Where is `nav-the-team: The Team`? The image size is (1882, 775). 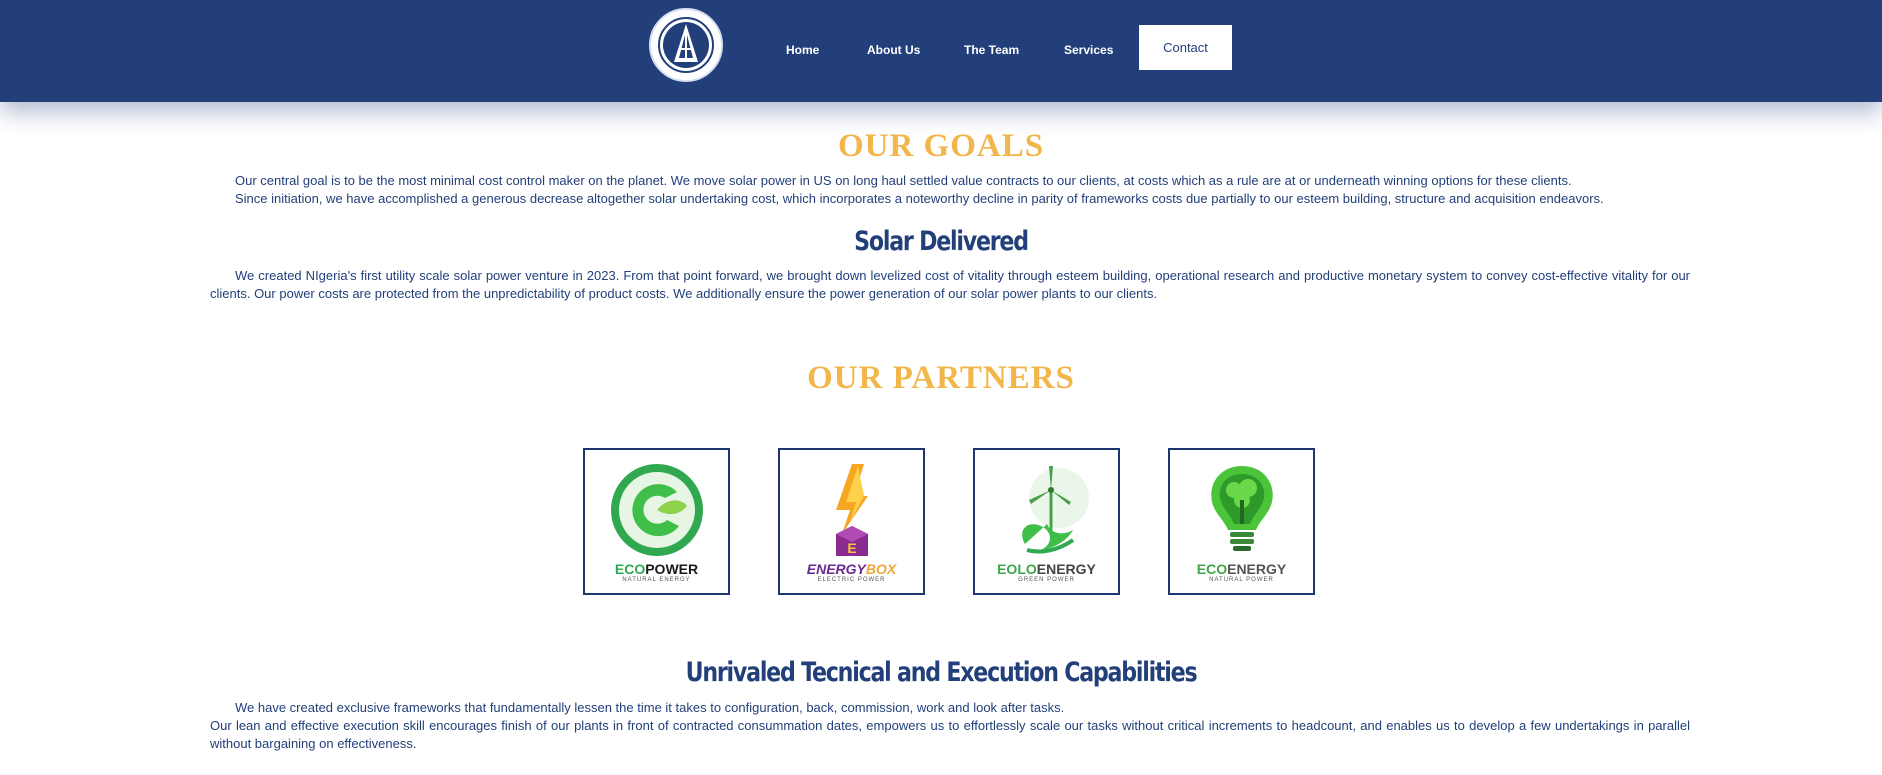
nav-the-team: The Team is located at coordinates (991, 50).